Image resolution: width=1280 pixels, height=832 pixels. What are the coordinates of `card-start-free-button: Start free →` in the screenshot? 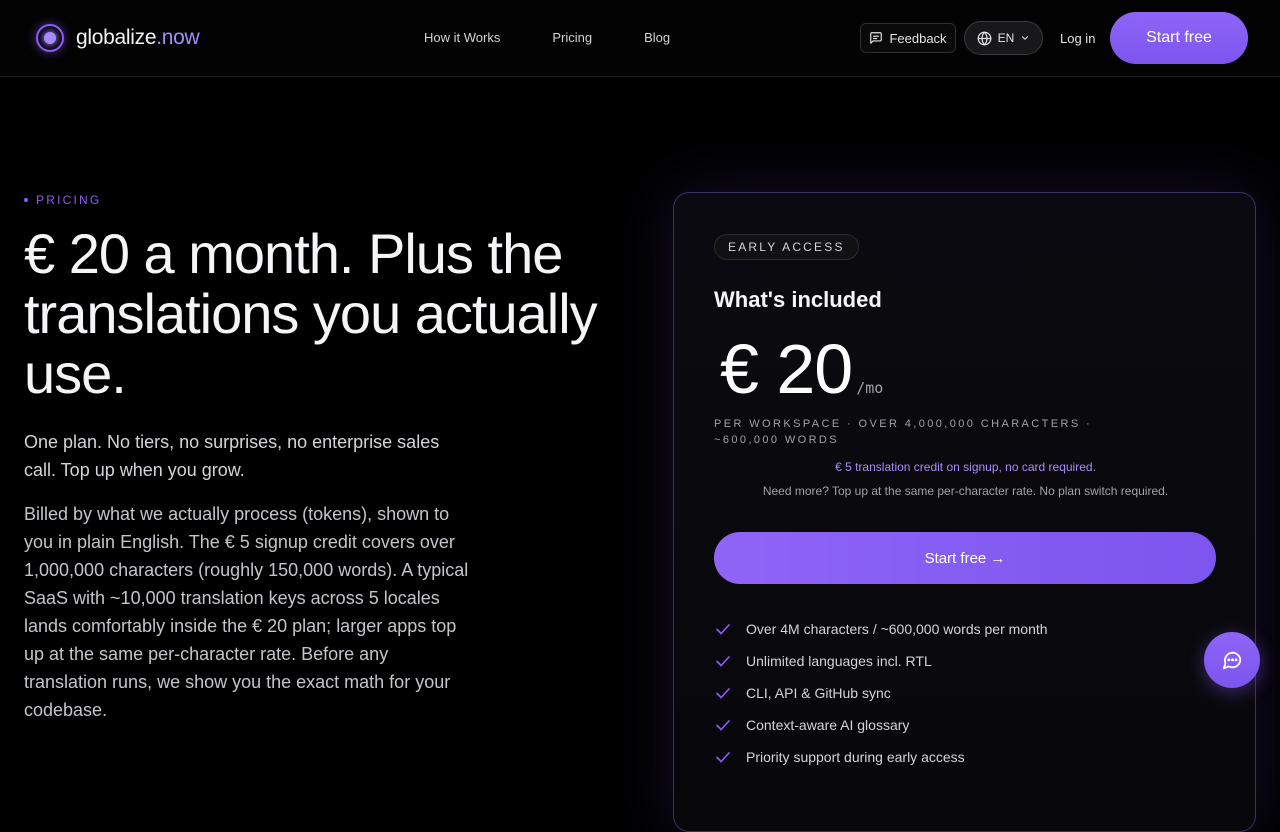 It's located at (965, 558).